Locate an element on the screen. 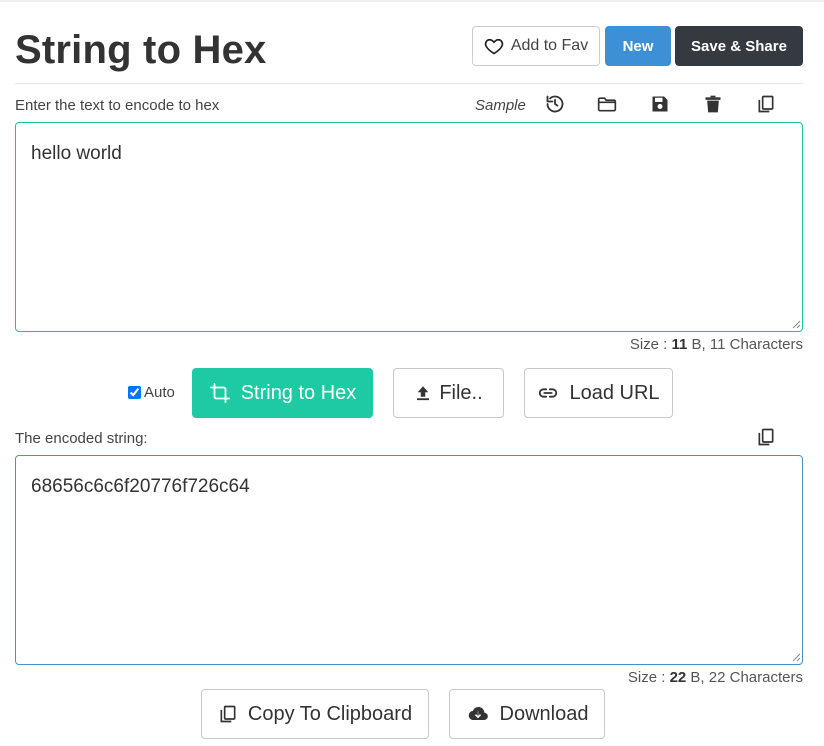 The image size is (824, 746). header-divider is located at coordinates (409, 83).